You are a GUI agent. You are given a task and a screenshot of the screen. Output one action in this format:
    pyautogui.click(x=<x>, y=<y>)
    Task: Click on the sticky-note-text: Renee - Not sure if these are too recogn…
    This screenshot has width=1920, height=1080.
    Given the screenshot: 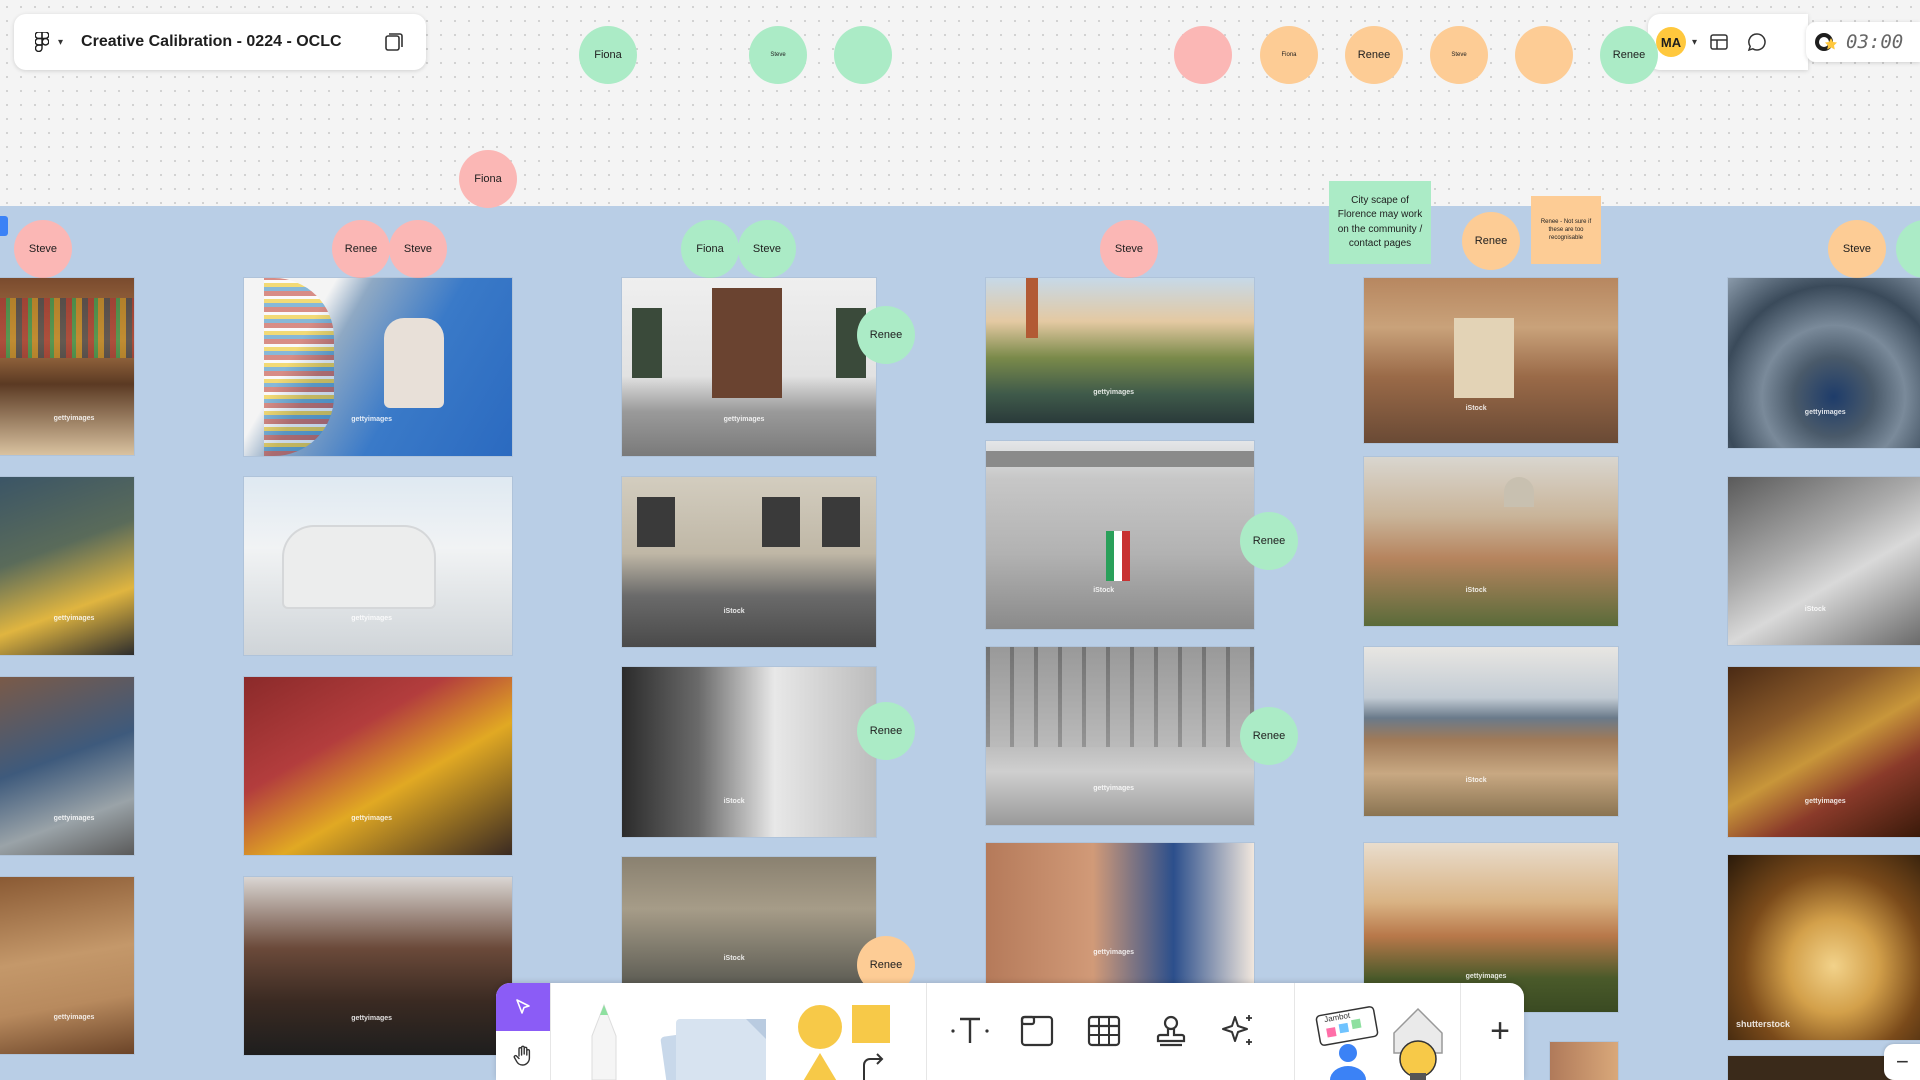 What is the action you would take?
    pyautogui.click(x=1566, y=230)
    